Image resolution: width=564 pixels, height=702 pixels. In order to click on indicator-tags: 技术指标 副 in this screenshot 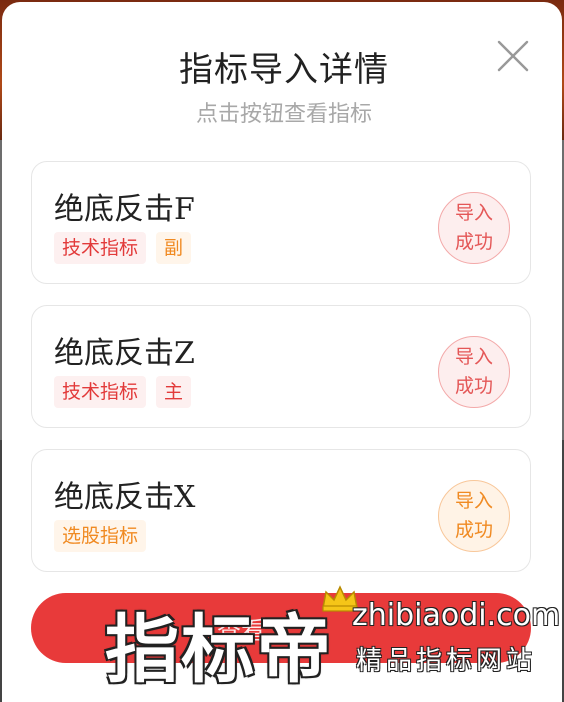, I will do `click(123, 248)`.